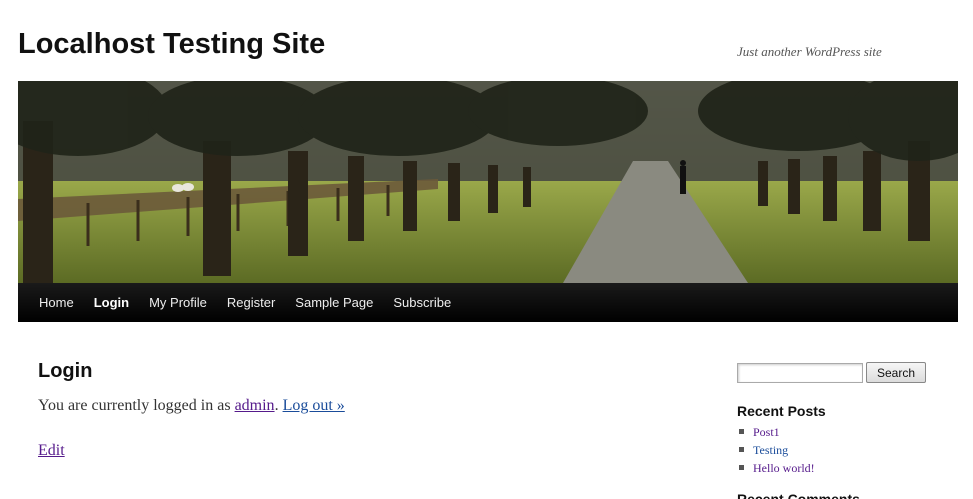 This screenshot has height=499, width=973. I want to click on nav-item-login: Login, so click(111, 303).